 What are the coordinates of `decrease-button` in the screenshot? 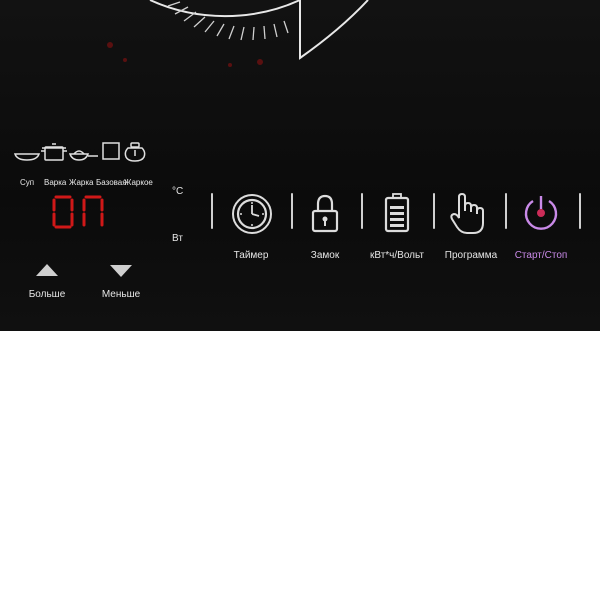 It's located at (121, 273).